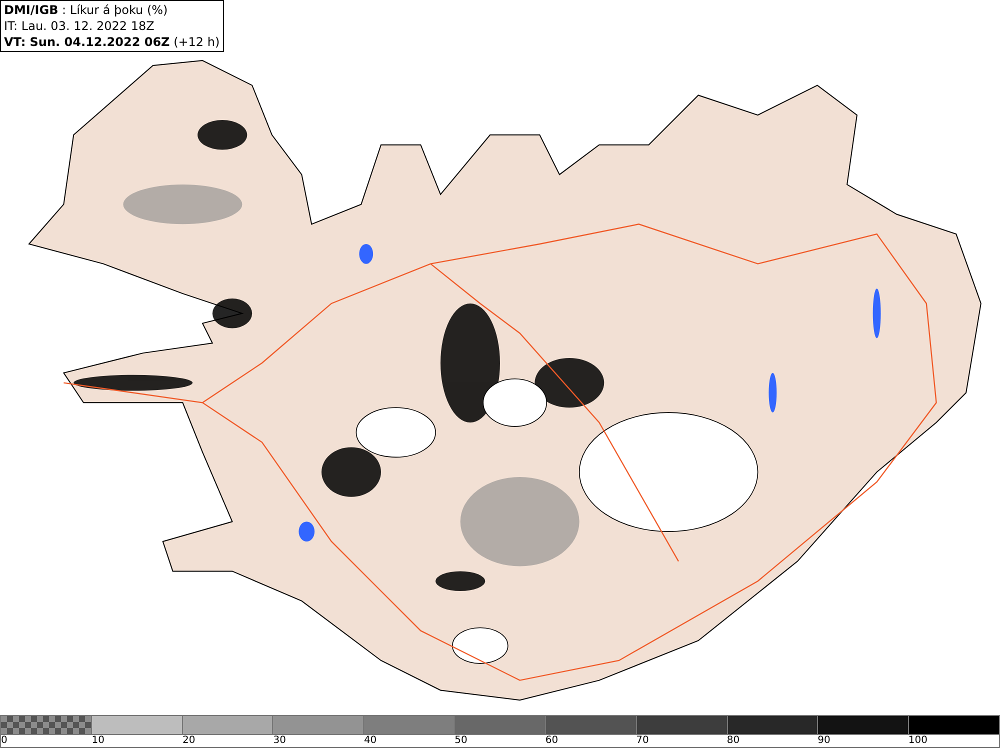 The width and height of the screenshot is (1000, 750). Describe the element at coordinates (642, 741) in the screenshot. I see `legend-label: 70` at that location.